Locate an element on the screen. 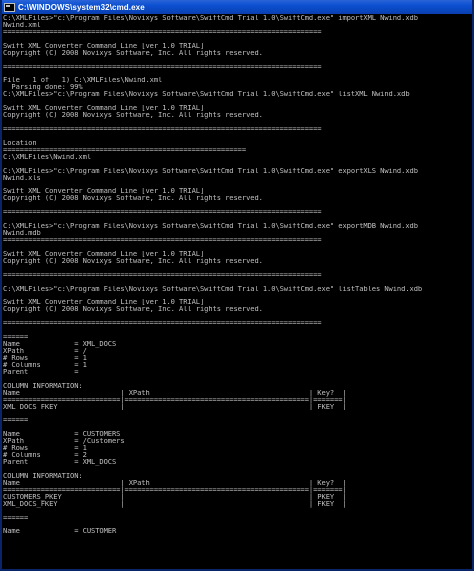 This screenshot has width=474, height=571. console-line: Name = XML_DOCS is located at coordinates (60, 344).